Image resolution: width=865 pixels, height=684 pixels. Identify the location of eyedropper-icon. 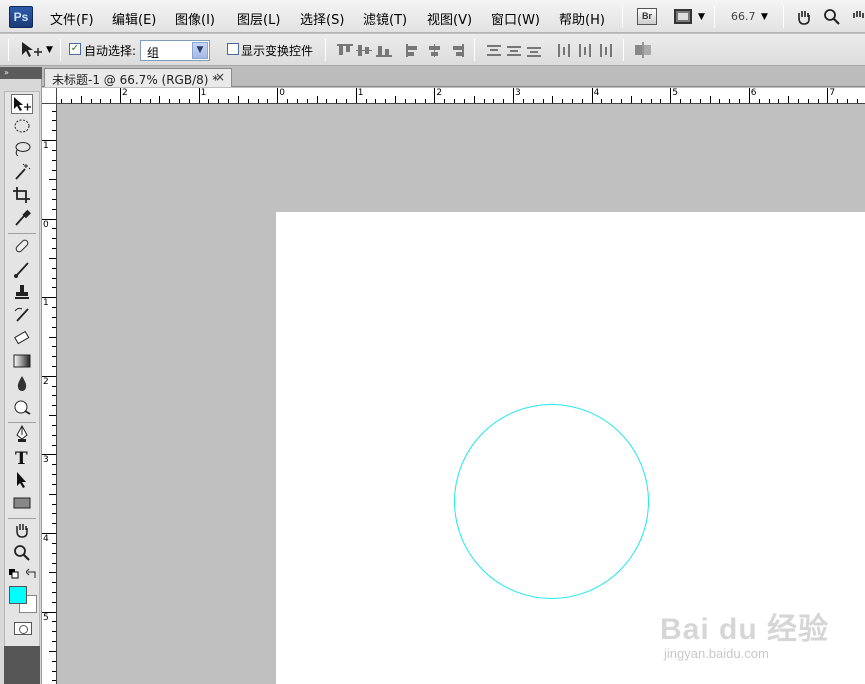
(22, 219).